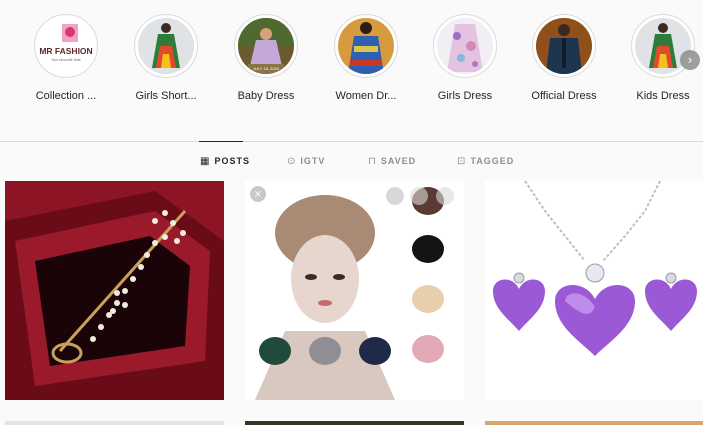 Image resolution: width=703 pixels, height=425 pixels. I want to click on tab-label: POSTS, so click(232, 161).